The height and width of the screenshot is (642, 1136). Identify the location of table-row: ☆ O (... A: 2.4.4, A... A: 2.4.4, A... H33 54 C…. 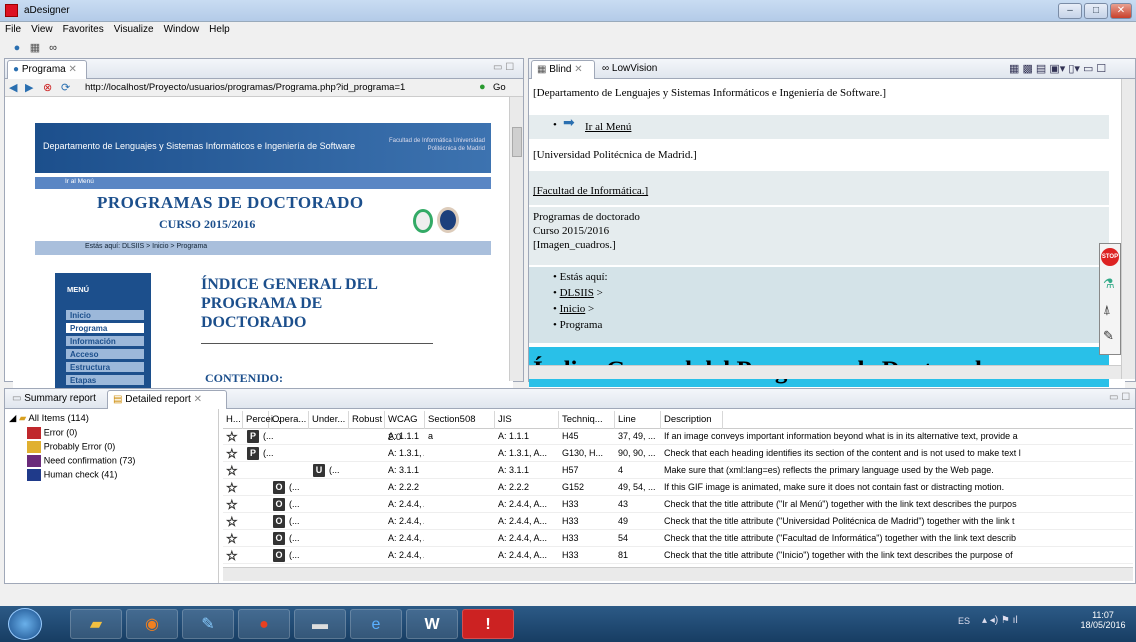
(678, 539).